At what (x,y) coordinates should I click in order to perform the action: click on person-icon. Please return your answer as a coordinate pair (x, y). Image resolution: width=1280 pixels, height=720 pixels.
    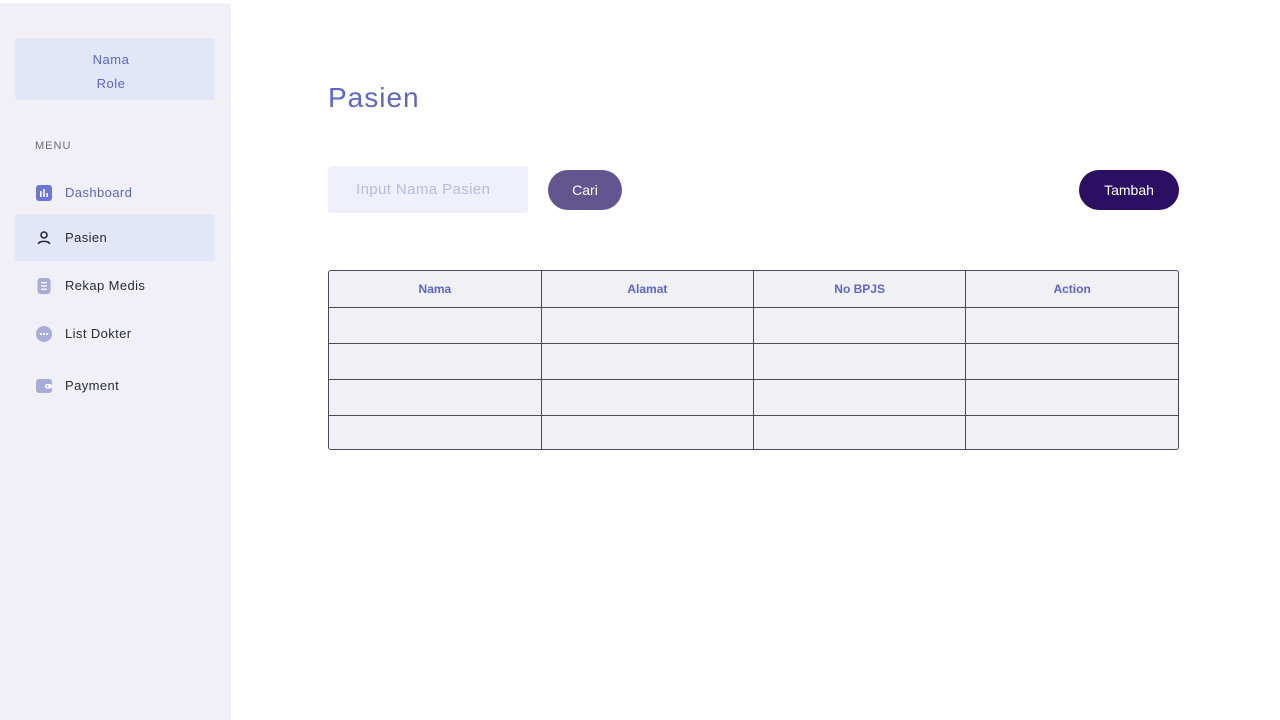
    Looking at the image, I should click on (44, 238).